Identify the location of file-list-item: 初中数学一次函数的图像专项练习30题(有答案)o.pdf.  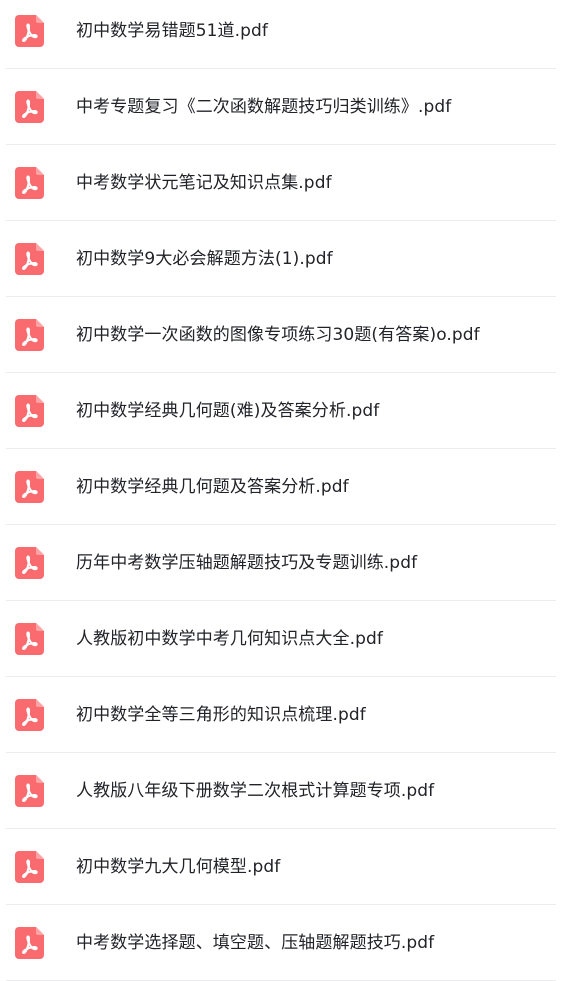
(281, 335).